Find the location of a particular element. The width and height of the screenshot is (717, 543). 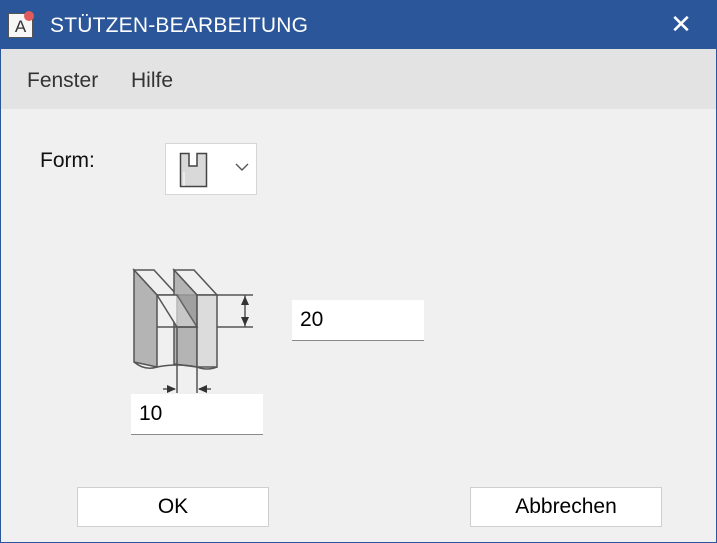

menu-bar: Fenster Hilfe is located at coordinates (358, 79).